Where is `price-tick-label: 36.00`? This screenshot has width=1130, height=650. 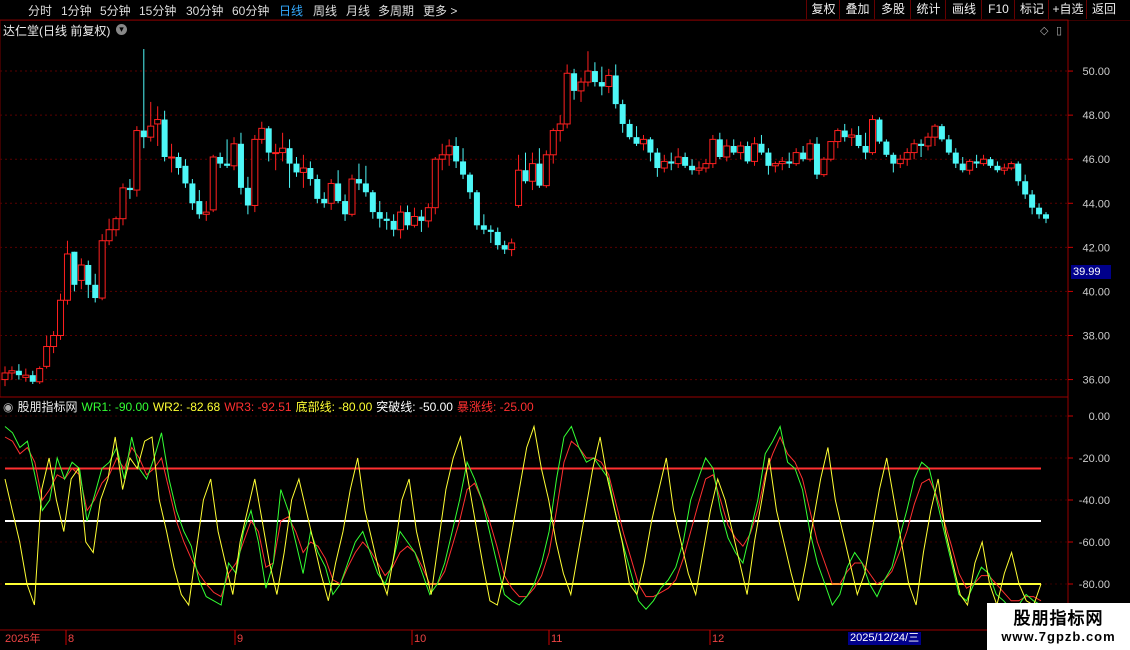
price-tick-label: 36.00 is located at coordinates (1096, 381).